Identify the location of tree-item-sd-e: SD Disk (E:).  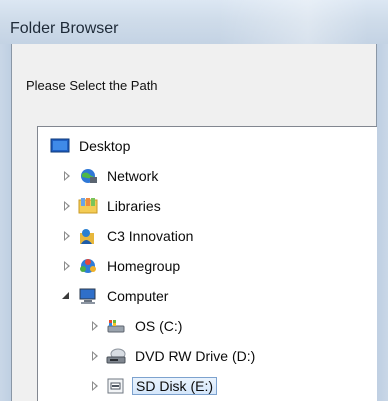
(152, 386).